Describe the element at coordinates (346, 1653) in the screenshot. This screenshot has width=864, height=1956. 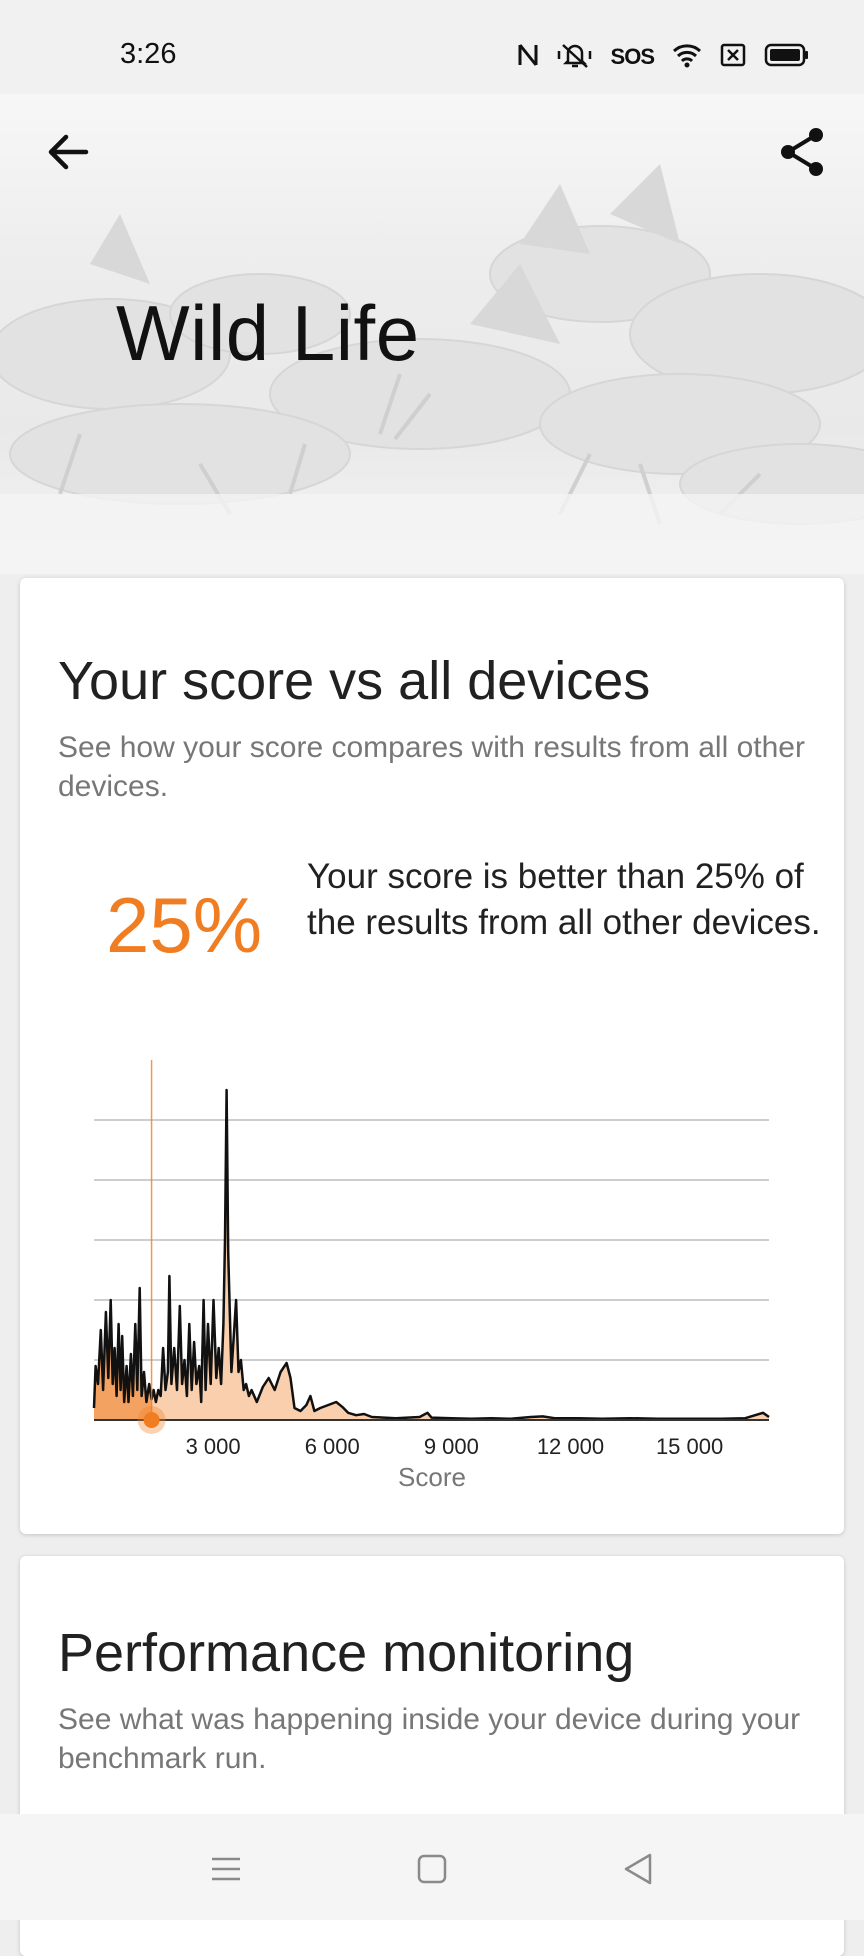
I see `perf-card-title: Performance monitoring` at that location.